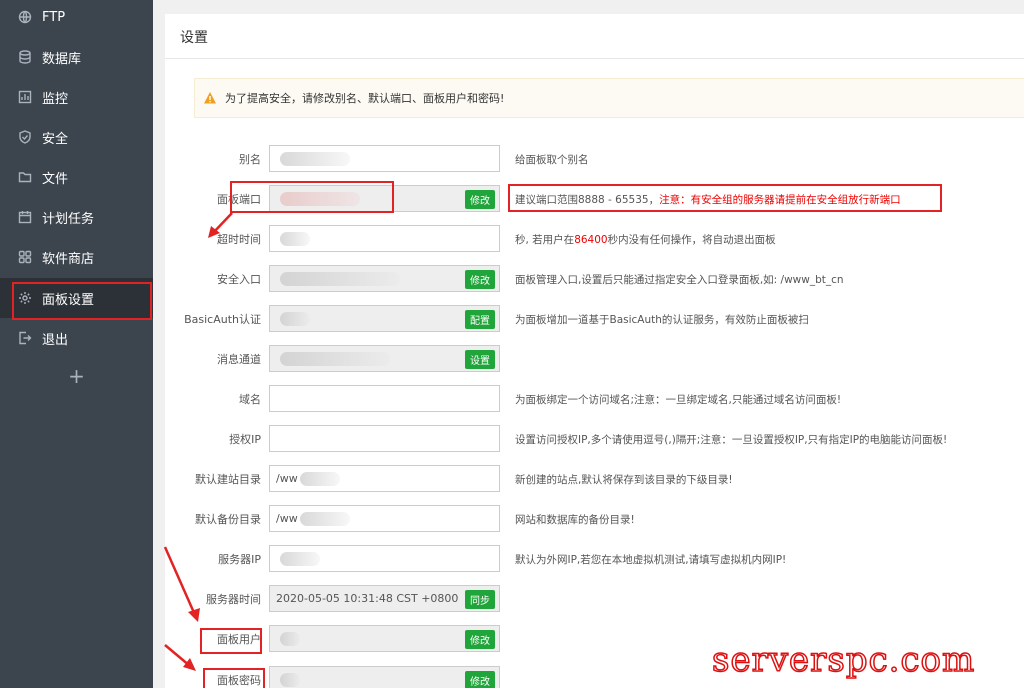 The height and width of the screenshot is (688, 1024). Describe the element at coordinates (843, 660) in the screenshot. I see `watermark: serverspc.com` at that location.